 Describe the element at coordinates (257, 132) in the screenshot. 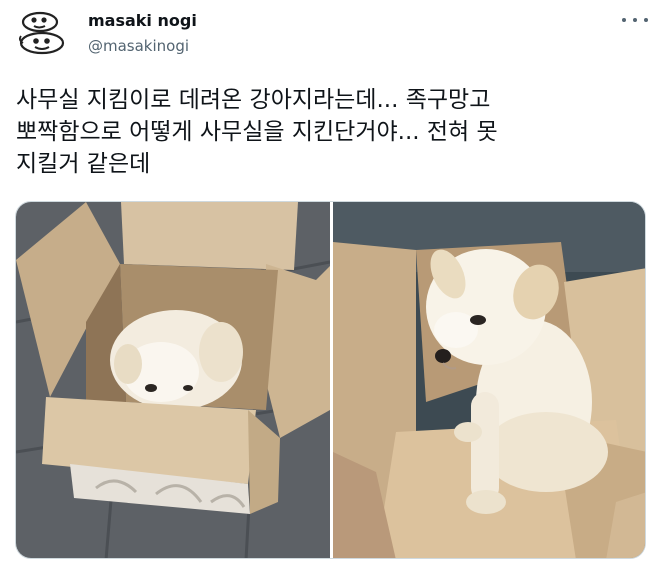

I see `tweet-text-line: 뽀짝함으로 어떻게 사무실을 지킨단거야... 전혀 못` at that location.